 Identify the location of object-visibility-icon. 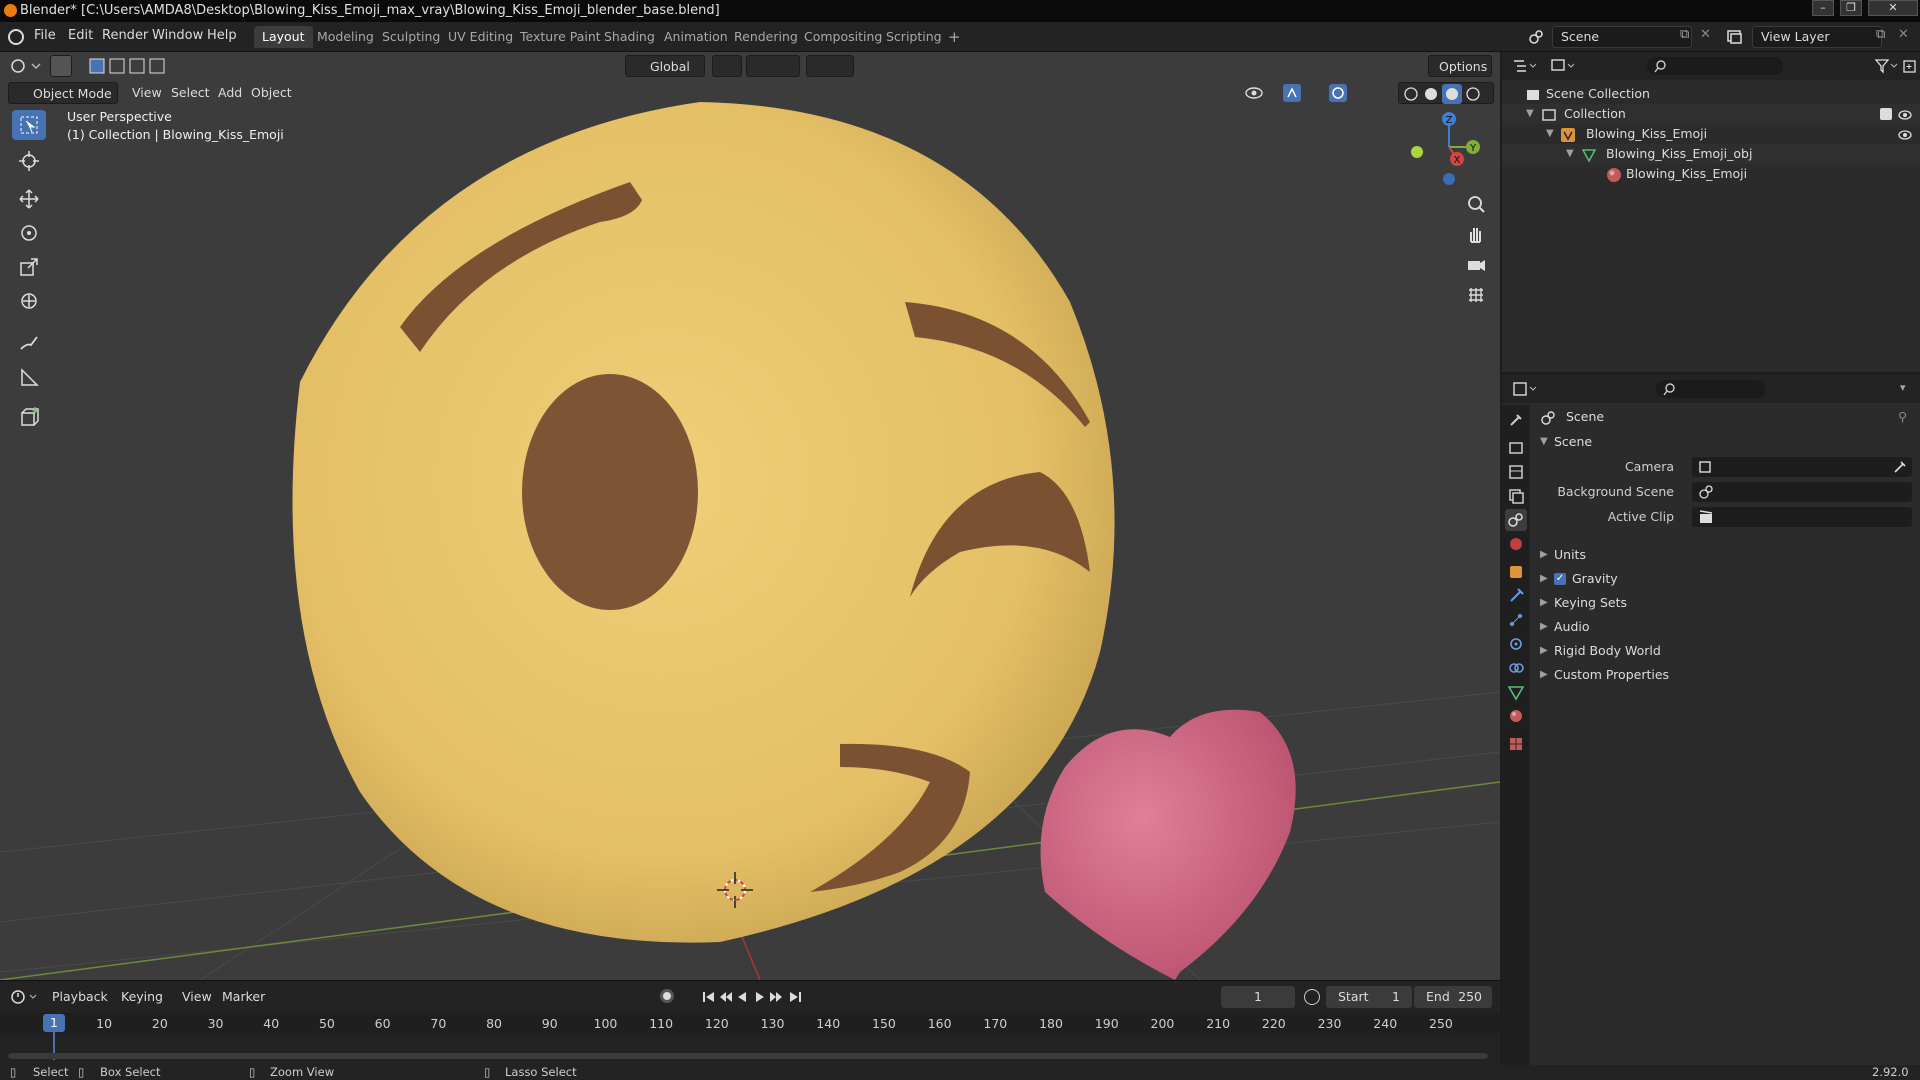
(1905, 134).